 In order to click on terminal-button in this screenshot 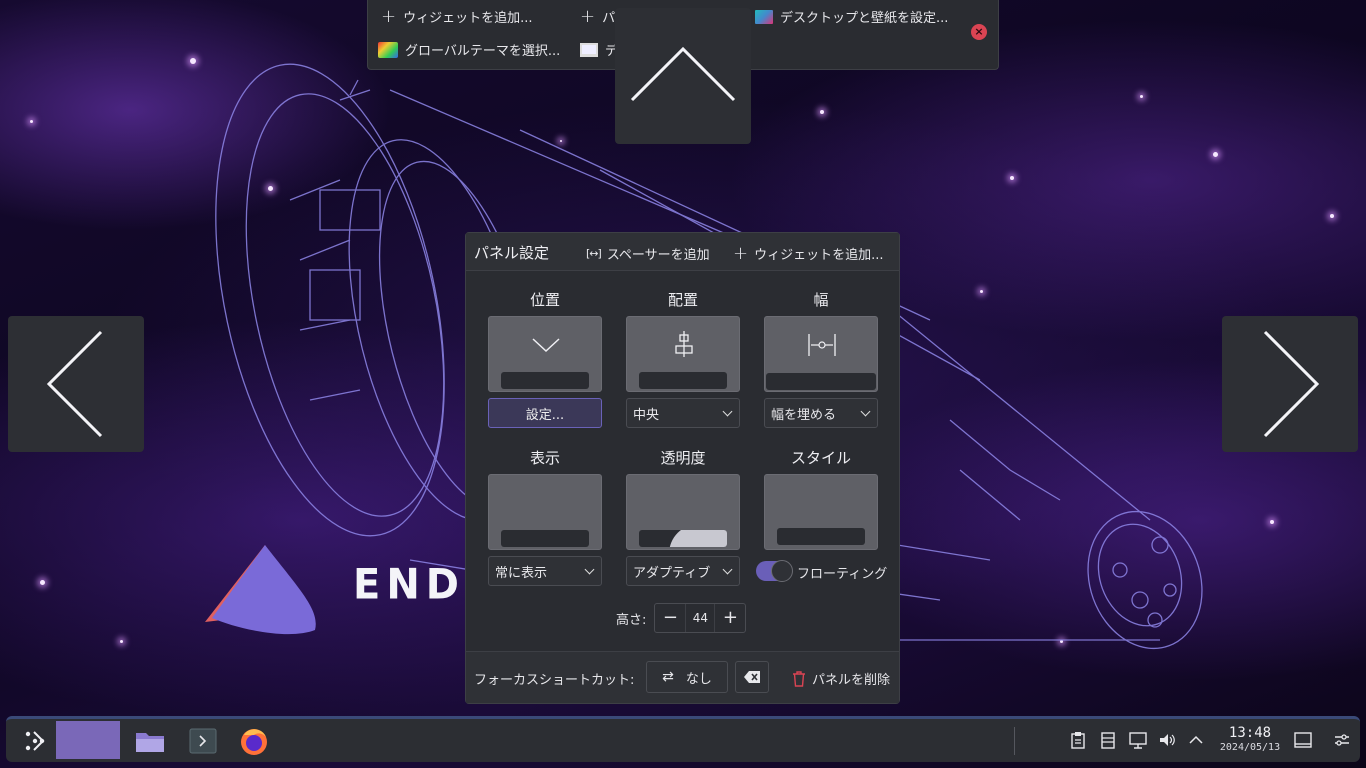, I will do `click(203, 741)`.